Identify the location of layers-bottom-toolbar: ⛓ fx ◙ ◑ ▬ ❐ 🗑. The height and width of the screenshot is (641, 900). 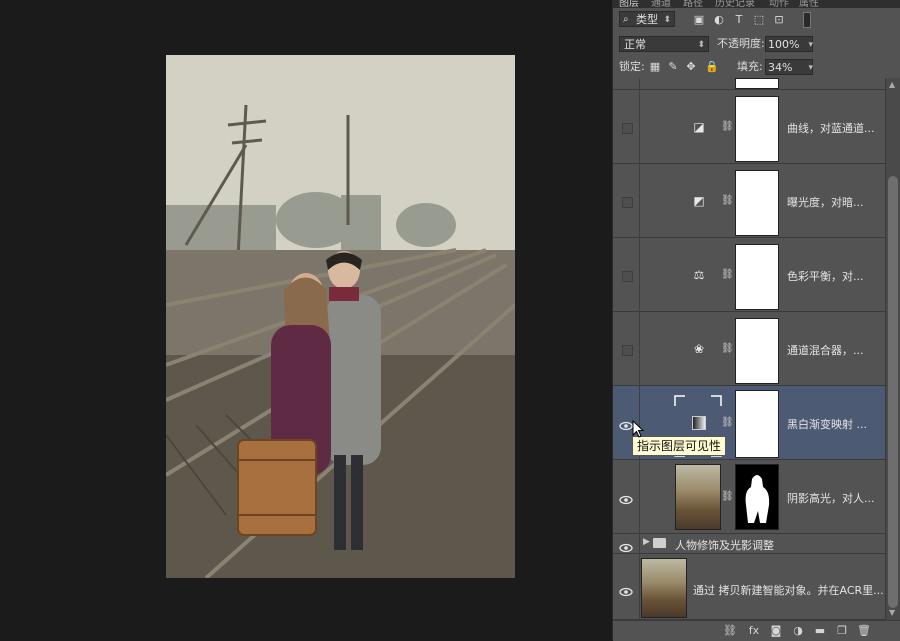
(756, 630).